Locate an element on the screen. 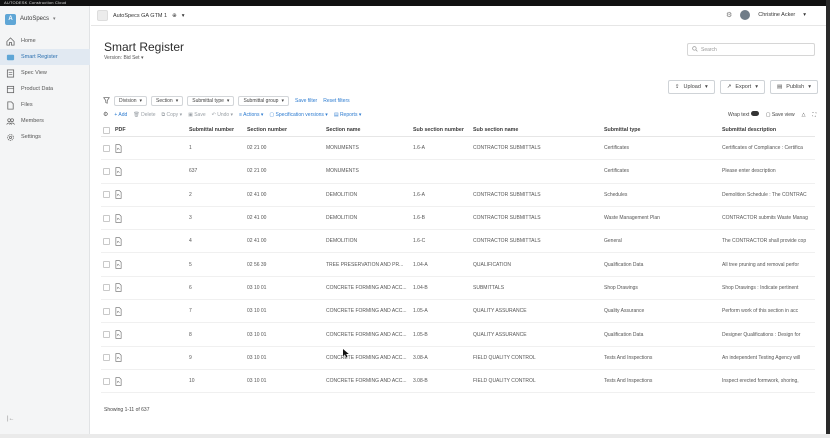 This screenshot has width=830, height=438. sidebar-item-files: Files is located at coordinates (45, 105).